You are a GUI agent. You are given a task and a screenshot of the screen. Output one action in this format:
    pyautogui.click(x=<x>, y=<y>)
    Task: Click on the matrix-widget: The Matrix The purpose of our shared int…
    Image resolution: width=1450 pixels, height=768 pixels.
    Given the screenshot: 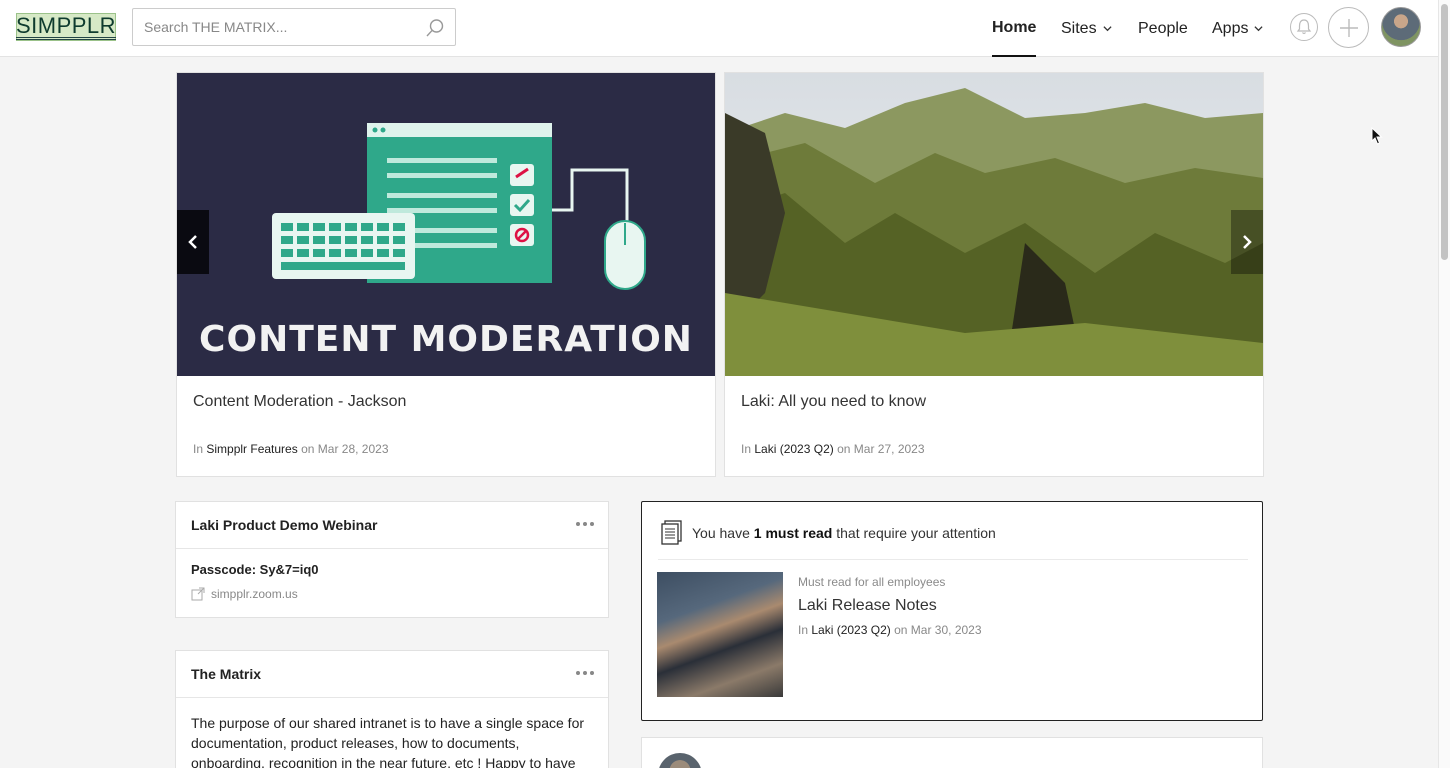 What is the action you would take?
    pyautogui.click(x=392, y=709)
    